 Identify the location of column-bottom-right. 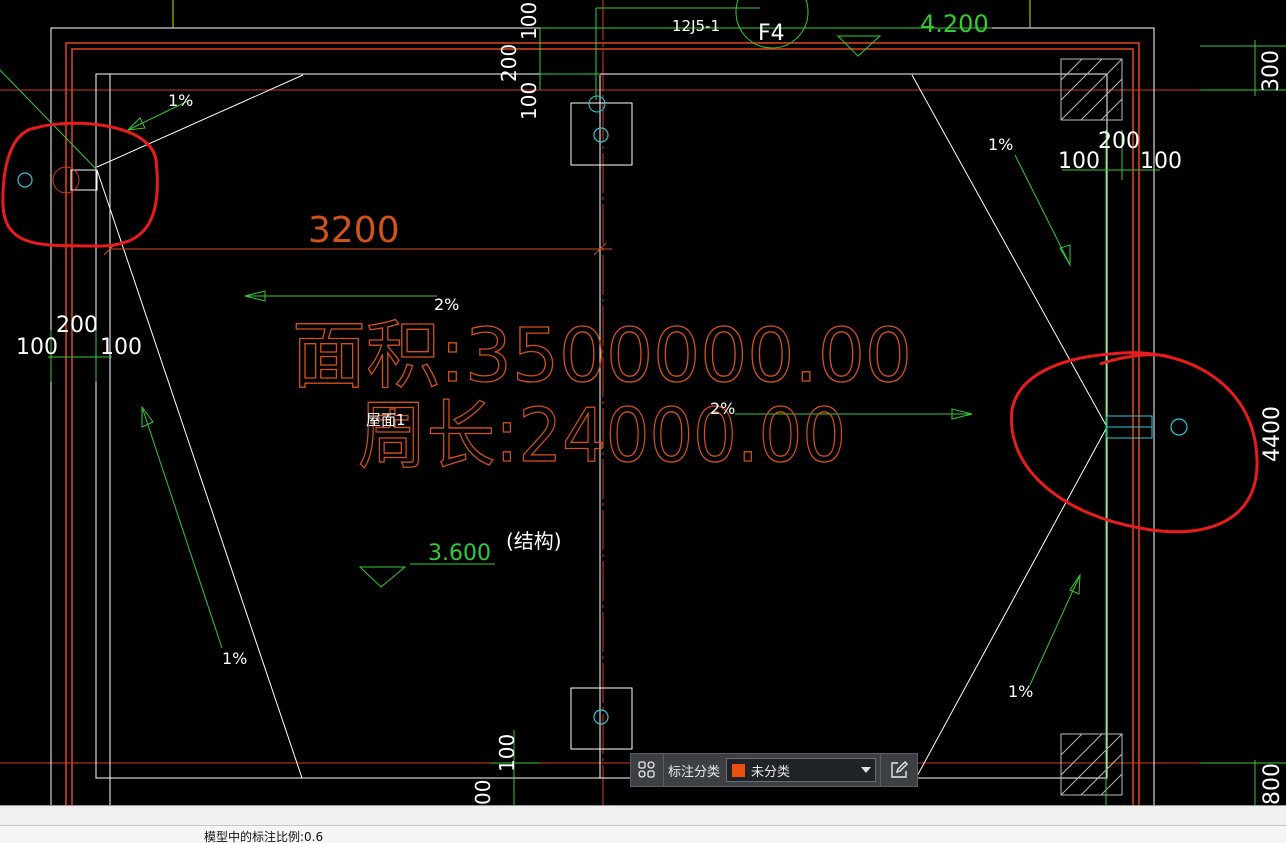
(1091, 764).